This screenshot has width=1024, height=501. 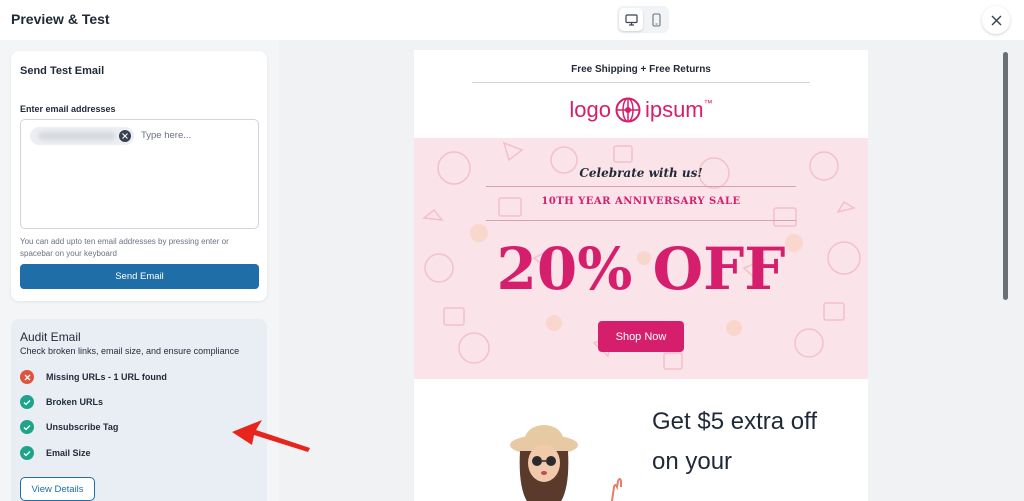 I want to click on mobile-view-button, so click(x=656, y=19).